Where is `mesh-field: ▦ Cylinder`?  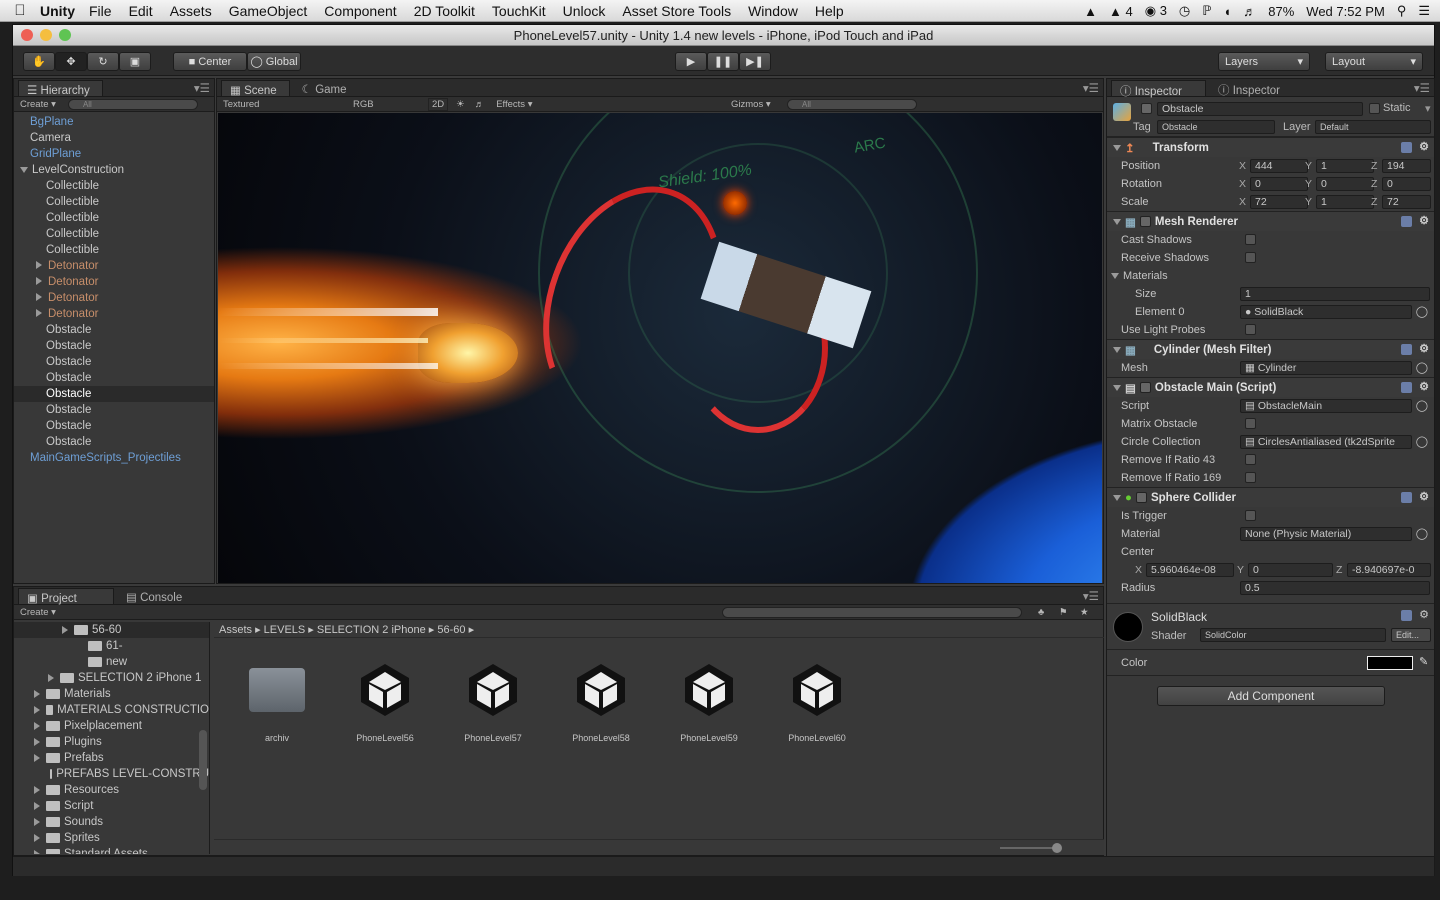 mesh-field: ▦ Cylinder is located at coordinates (1326, 368).